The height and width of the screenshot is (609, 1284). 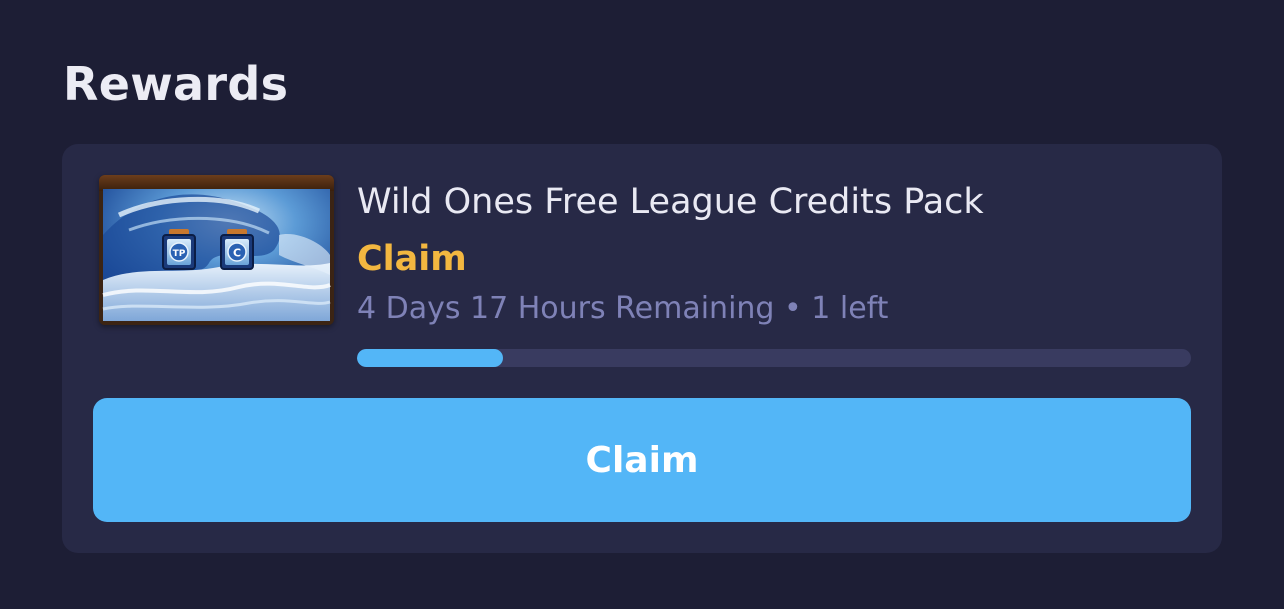 I want to click on reward-status-label: Claim, so click(x=412, y=259).